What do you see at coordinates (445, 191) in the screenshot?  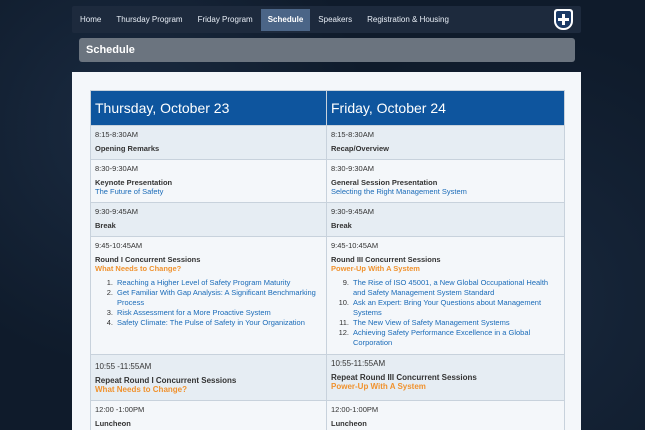 I see `session-link: Selecting the Right Management System` at bounding box center [445, 191].